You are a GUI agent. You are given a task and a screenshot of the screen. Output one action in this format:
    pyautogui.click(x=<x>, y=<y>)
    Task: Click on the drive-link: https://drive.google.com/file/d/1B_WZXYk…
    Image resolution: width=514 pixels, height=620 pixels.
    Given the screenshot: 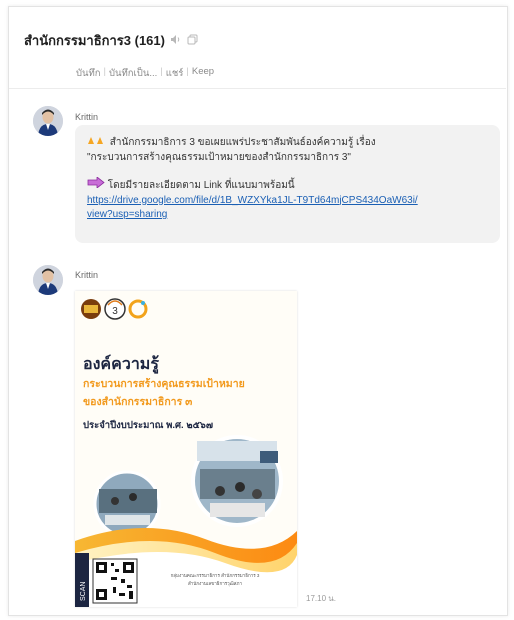 What is the action you would take?
    pyautogui.click(x=252, y=200)
    